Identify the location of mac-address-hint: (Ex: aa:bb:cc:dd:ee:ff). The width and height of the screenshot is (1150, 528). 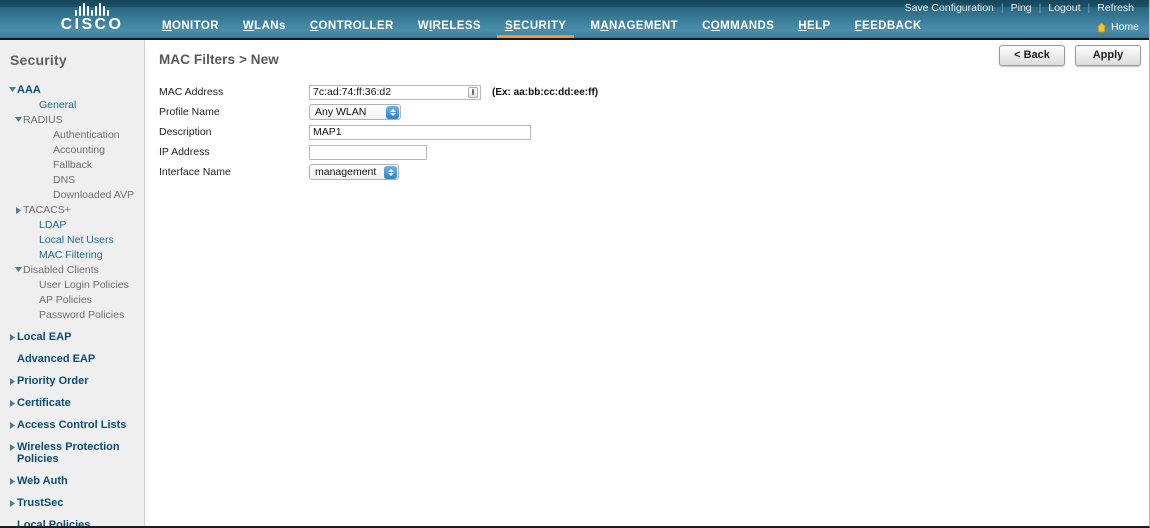
(545, 92).